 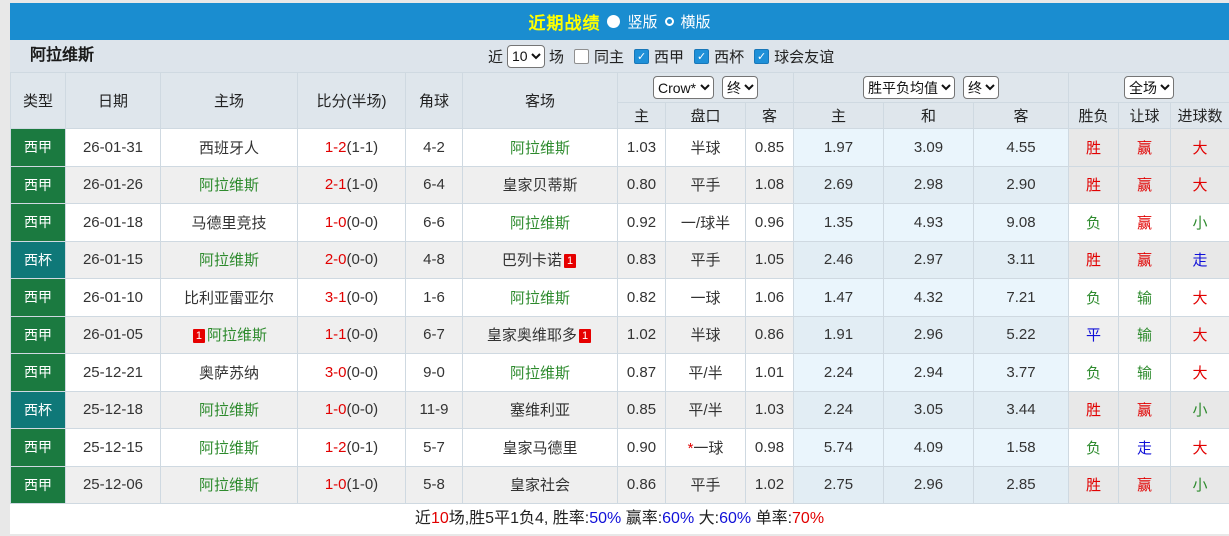 What do you see at coordinates (706, 373) in the screenshot?
I see `handicap-cell: 平/半` at bounding box center [706, 373].